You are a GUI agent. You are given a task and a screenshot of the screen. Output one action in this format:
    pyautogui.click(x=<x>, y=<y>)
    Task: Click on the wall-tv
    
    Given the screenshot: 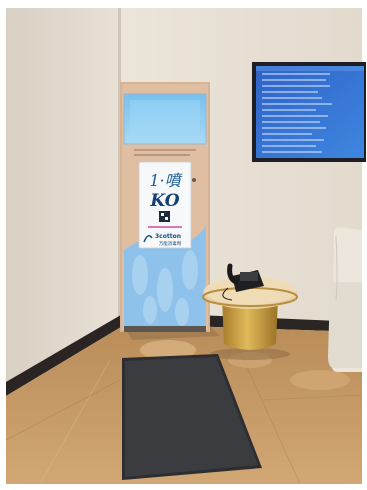 What is the action you would take?
    pyautogui.click(x=309, y=112)
    